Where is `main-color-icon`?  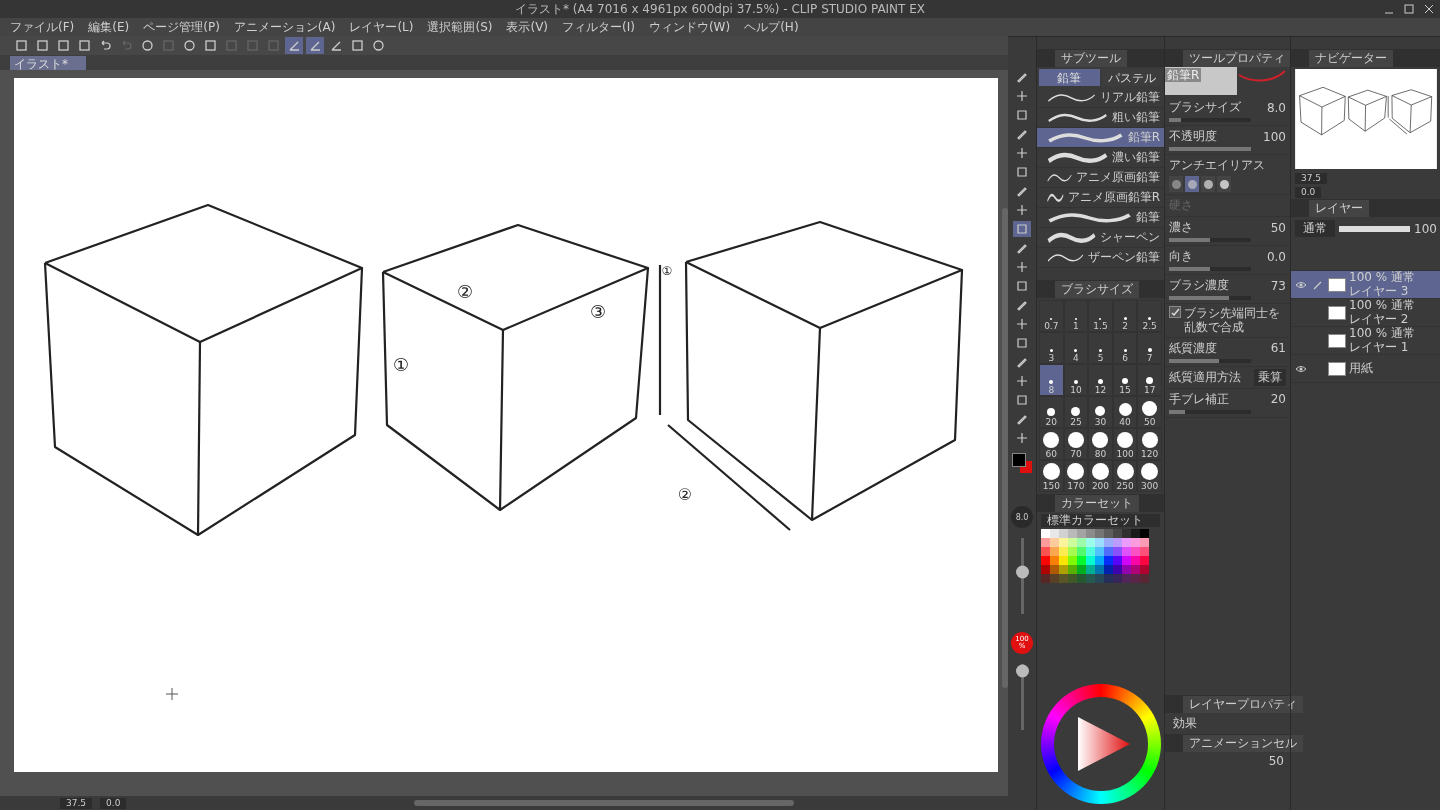 main-color-icon is located at coordinates (1022, 463).